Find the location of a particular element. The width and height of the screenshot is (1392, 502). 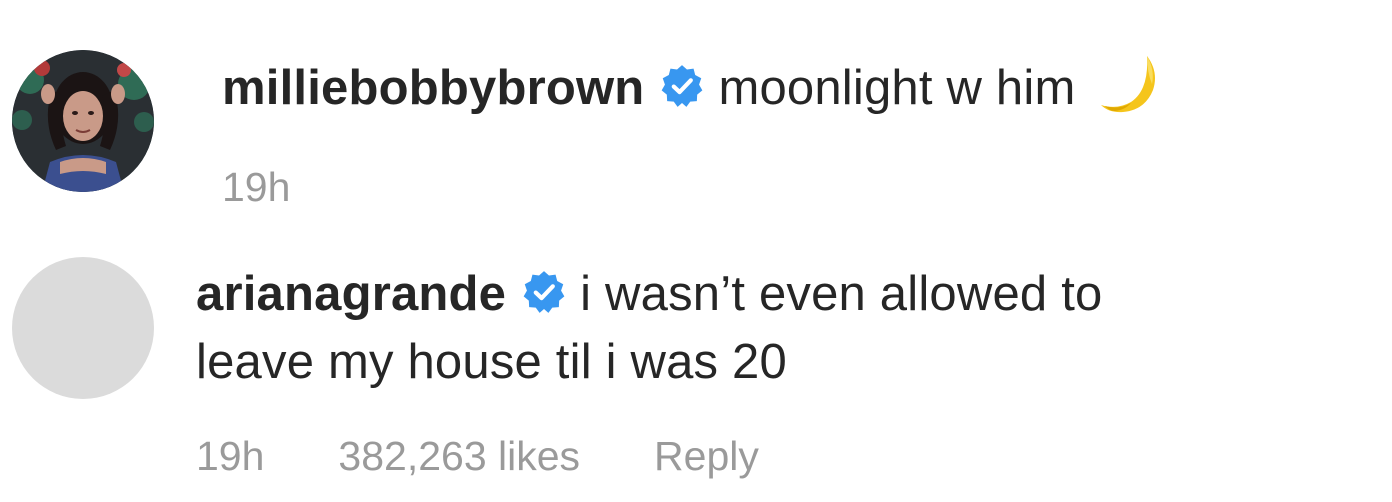

comment-body-line-2: leave my house til i was 20 is located at coordinates (491, 362).